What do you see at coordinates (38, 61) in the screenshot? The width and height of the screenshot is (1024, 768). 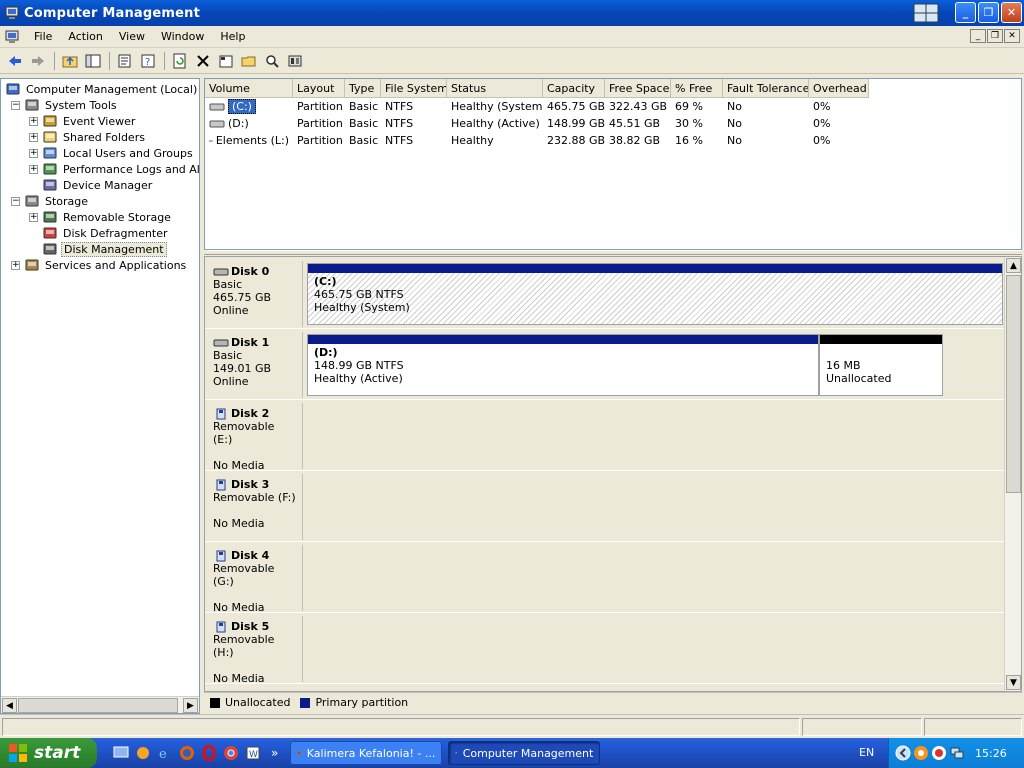 I see `forward-button` at bounding box center [38, 61].